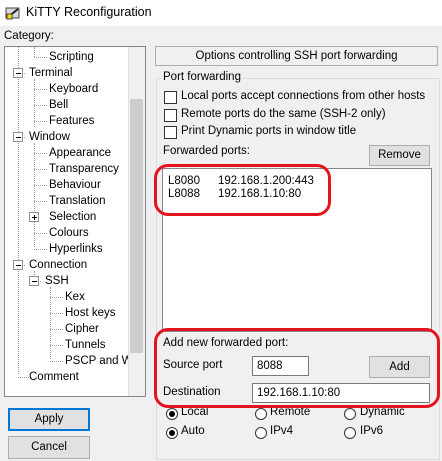 This screenshot has width=442, height=461. What do you see at coordinates (372, 431) in the screenshot?
I see `ipv6-radio-label: IPv6` at bounding box center [372, 431].